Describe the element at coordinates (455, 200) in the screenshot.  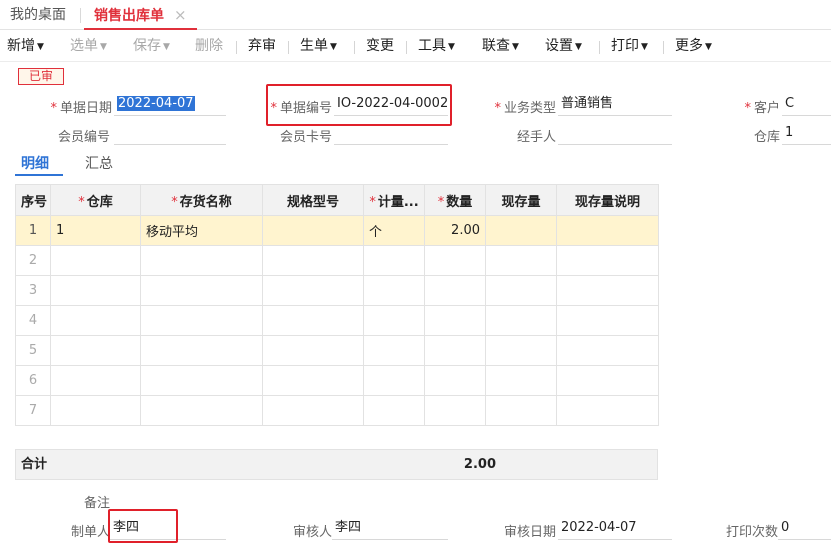
I see `col-header-qty: * 数量` at that location.